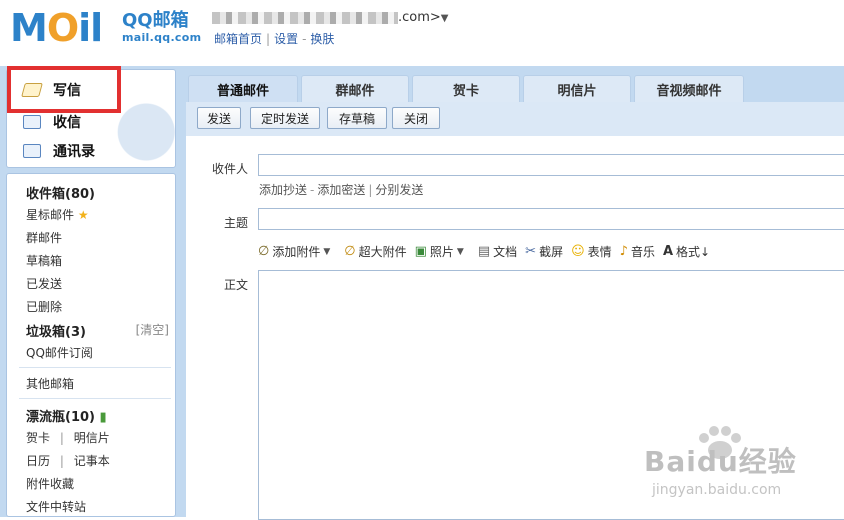 This screenshot has width=844, height=520. Describe the element at coordinates (283, 190) in the screenshot. I see `add-cc-link: 添加抄送` at that location.